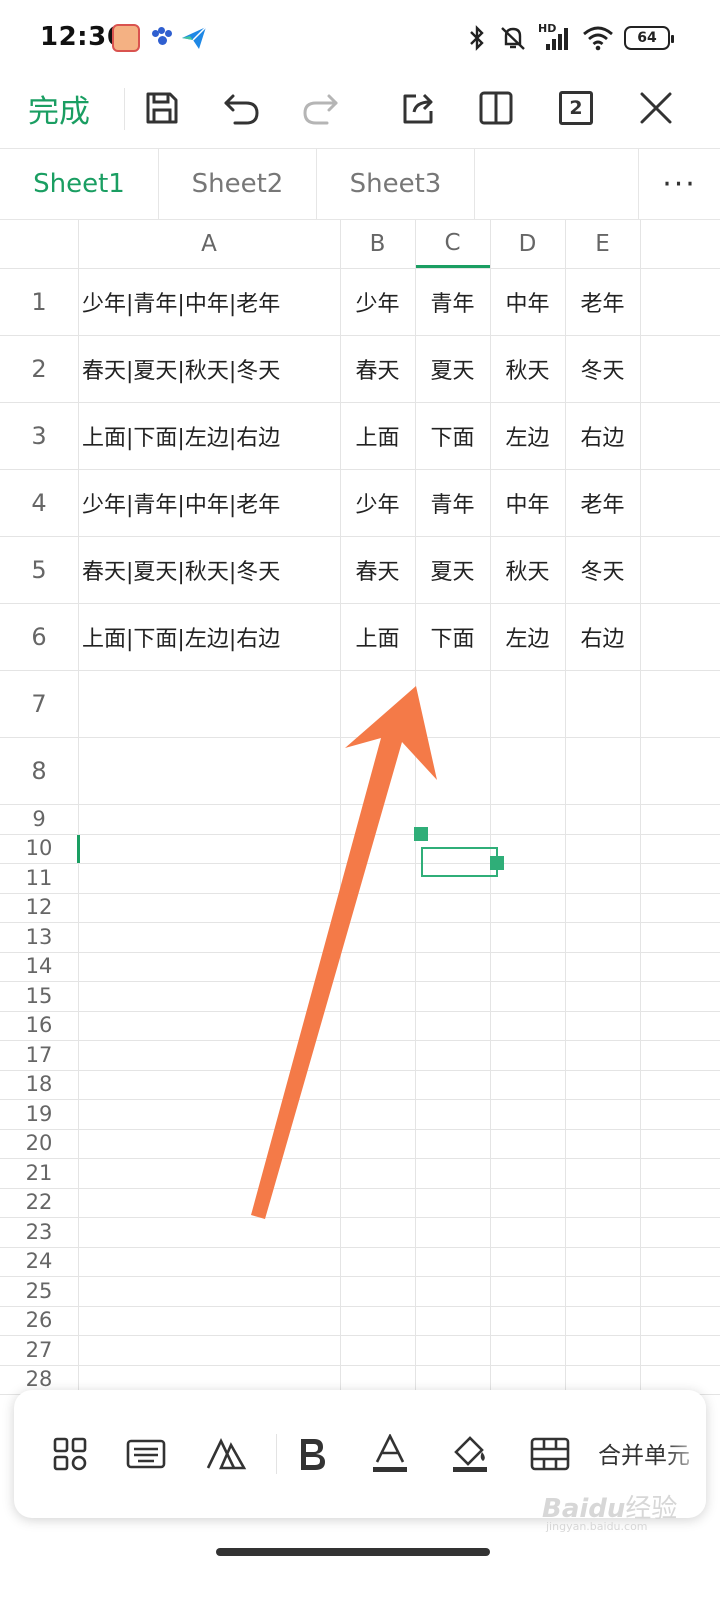 Image resolution: width=720 pixels, height=1600 pixels. Describe the element at coordinates (39, 996) in the screenshot. I see `row-header-15: 15` at that location.